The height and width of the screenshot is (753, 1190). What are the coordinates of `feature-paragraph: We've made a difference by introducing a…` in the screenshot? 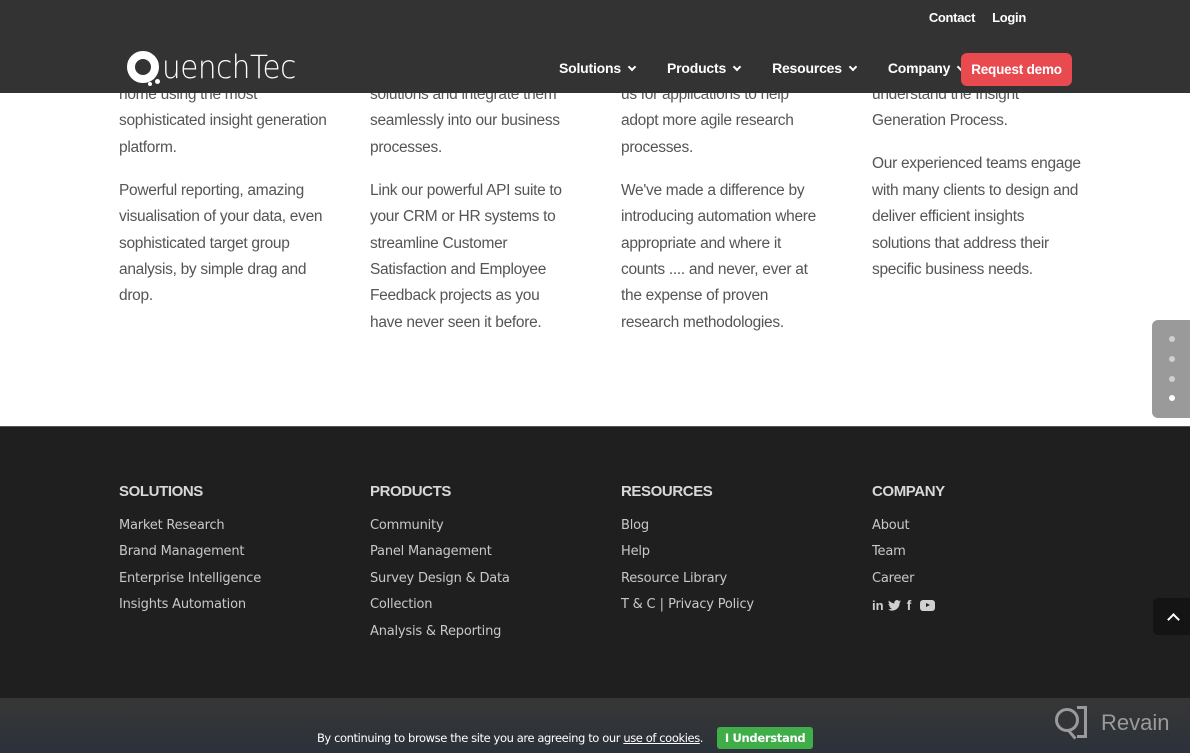 It's located at (718, 256).